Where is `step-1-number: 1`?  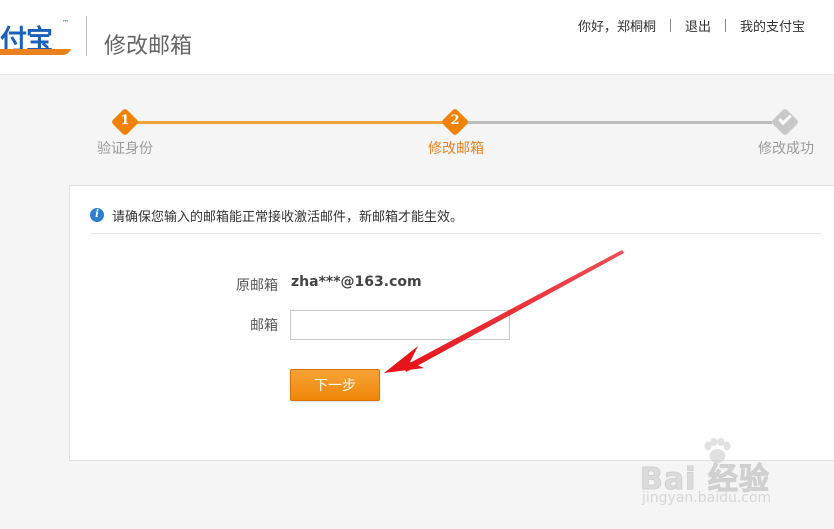 step-1-number: 1 is located at coordinates (125, 120).